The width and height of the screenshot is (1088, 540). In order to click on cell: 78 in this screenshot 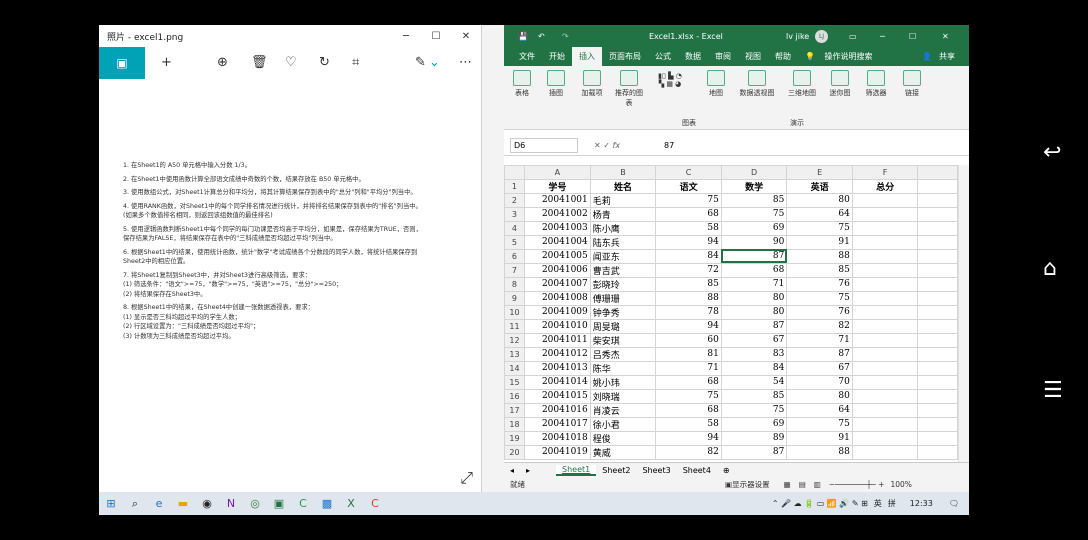, I will do `click(688, 312)`.